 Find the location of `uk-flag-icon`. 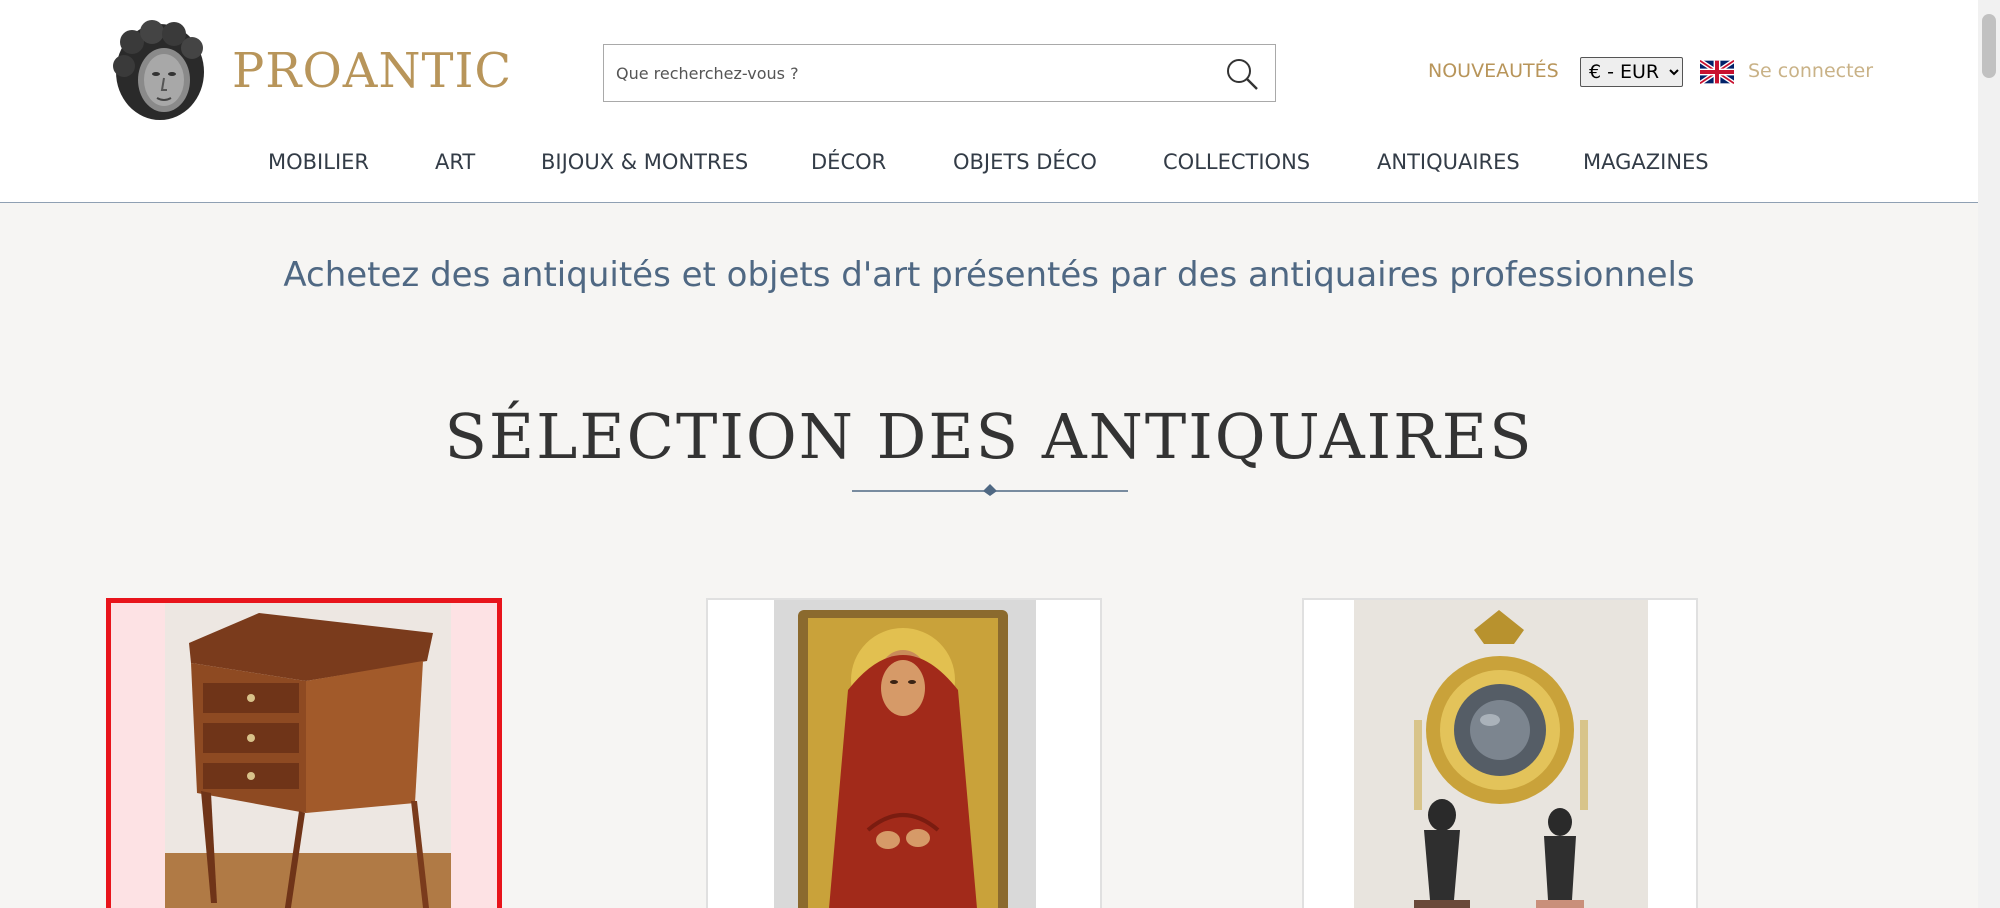

uk-flag-icon is located at coordinates (1717, 72).